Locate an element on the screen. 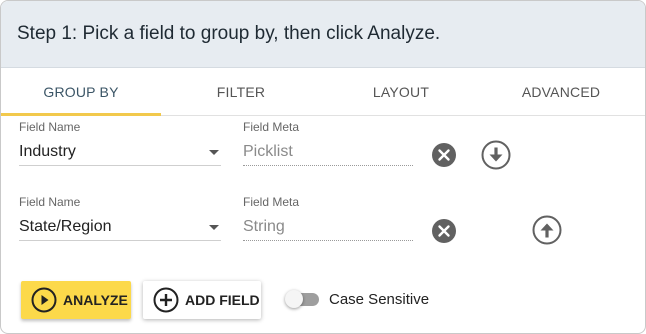  analyze-label: ANALYZE is located at coordinates (95, 300).